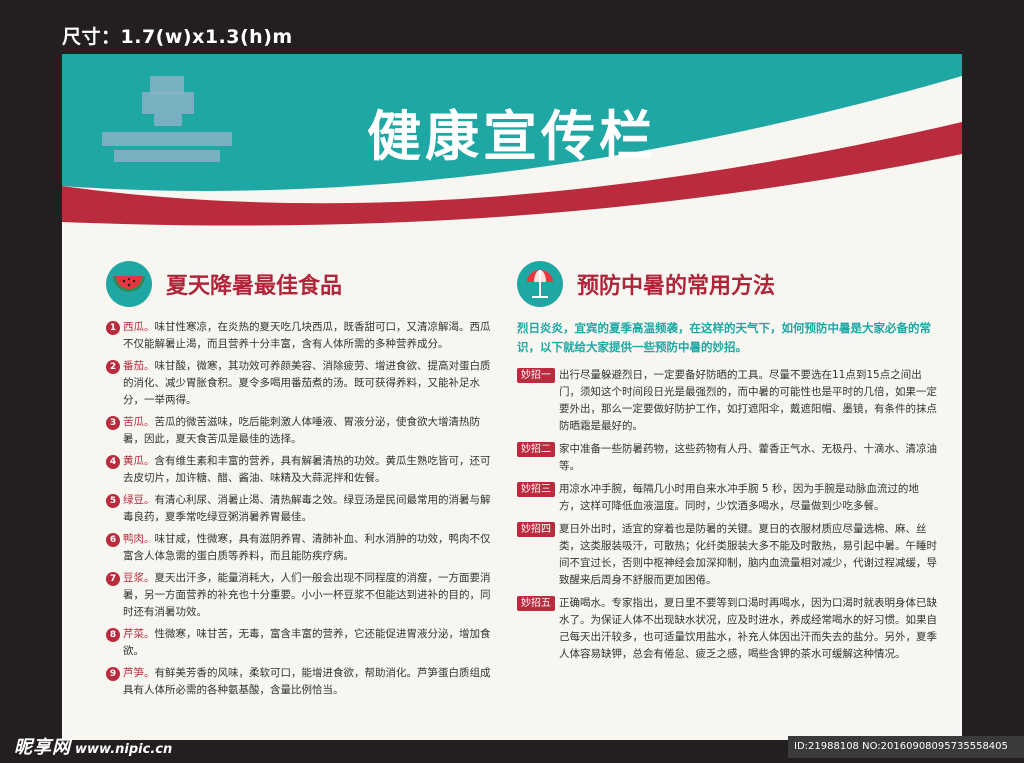 This screenshot has height=763, width=1024. I want to click on item-name: 番茄。, so click(139, 366).